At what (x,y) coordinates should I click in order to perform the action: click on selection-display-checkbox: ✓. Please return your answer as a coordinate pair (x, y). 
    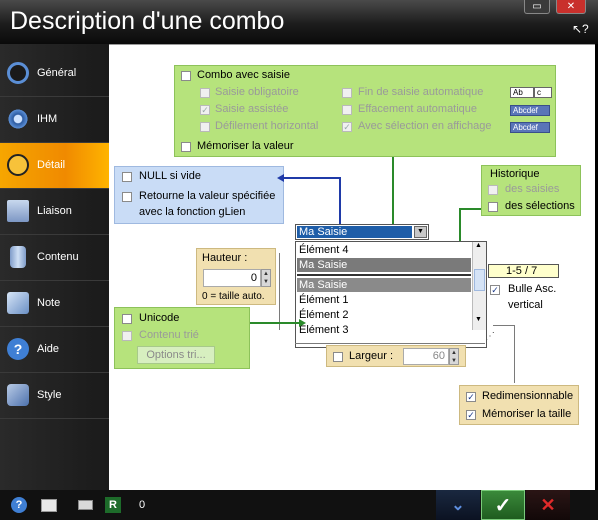
    Looking at the image, I should click on (347, 127).